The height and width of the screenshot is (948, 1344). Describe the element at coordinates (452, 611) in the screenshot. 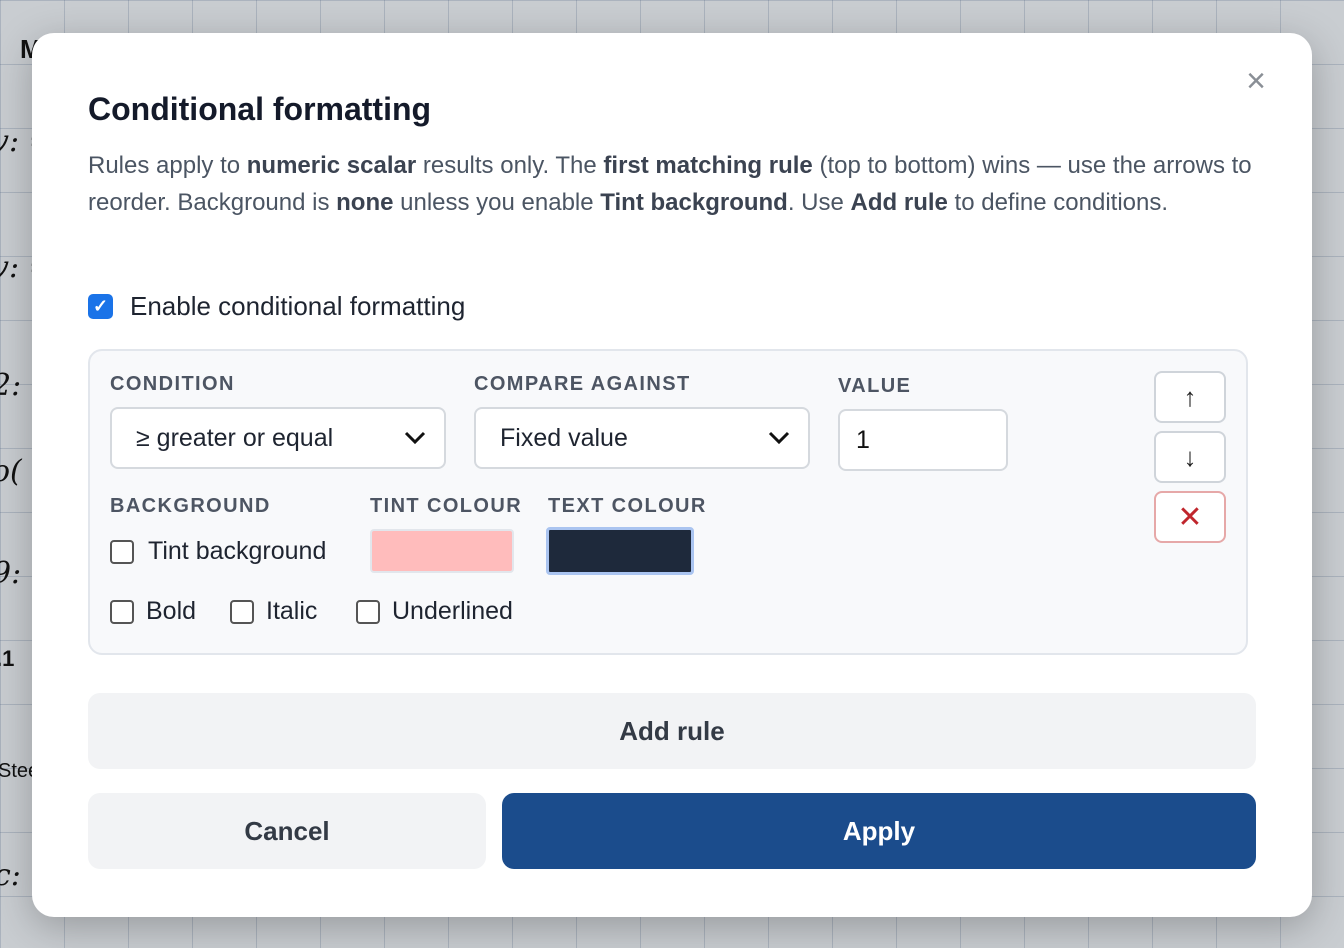

I see `underlined-label: Underlined` at that location.